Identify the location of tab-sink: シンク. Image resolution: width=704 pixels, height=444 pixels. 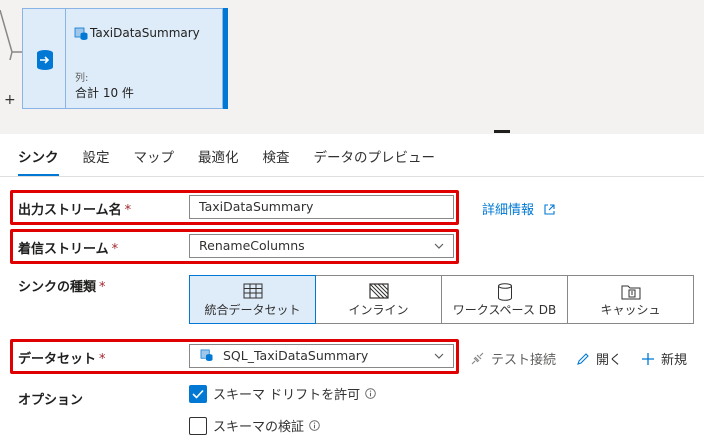
(38, 162).